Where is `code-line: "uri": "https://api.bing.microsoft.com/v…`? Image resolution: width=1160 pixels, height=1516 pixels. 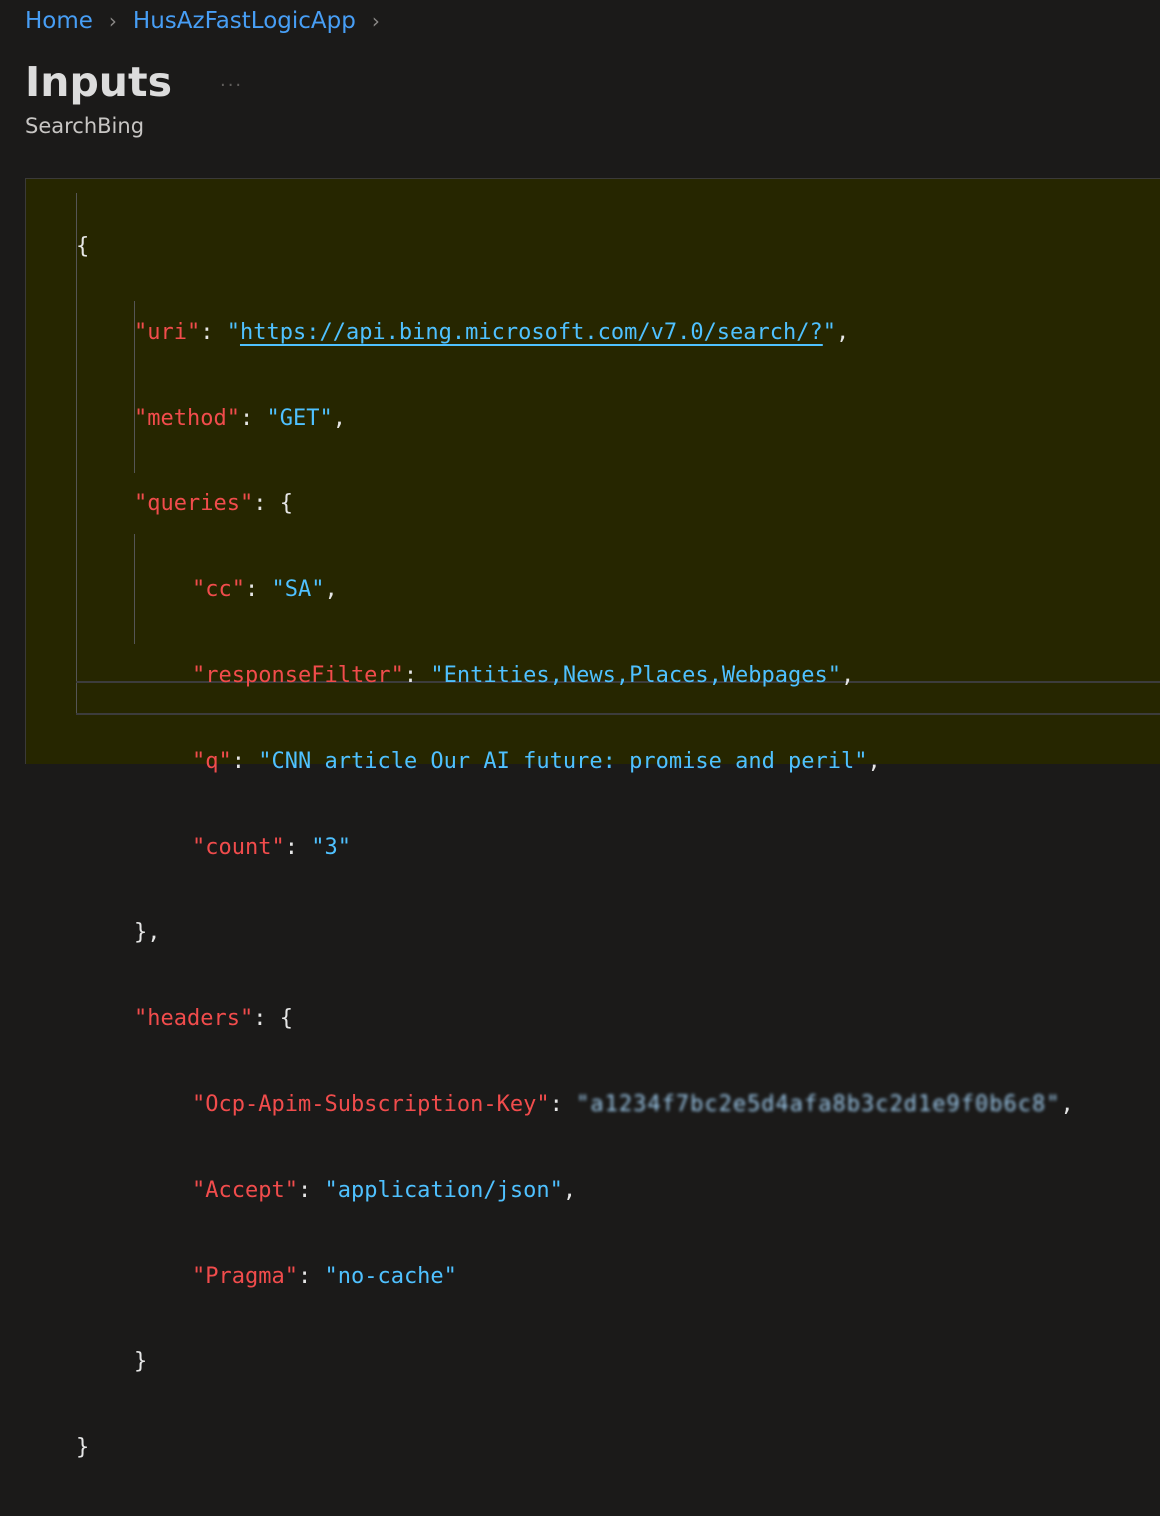
code-line: "uri": "https://api.bing.microsoft.com/v… is located at coordinates (492, 332).